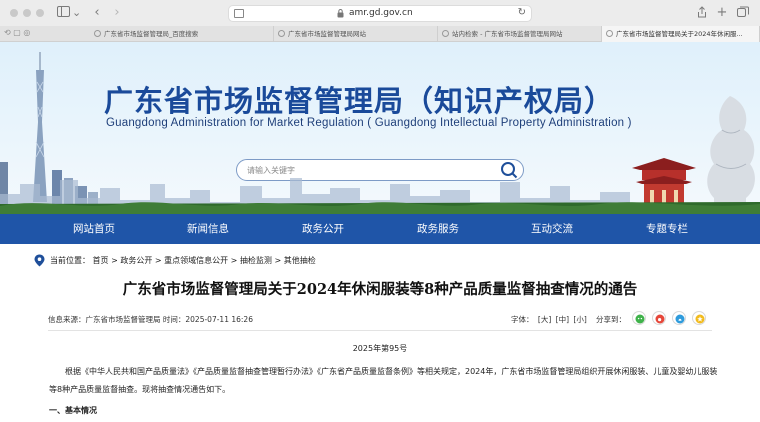  I want to click on share-icon, so click(702, 13).